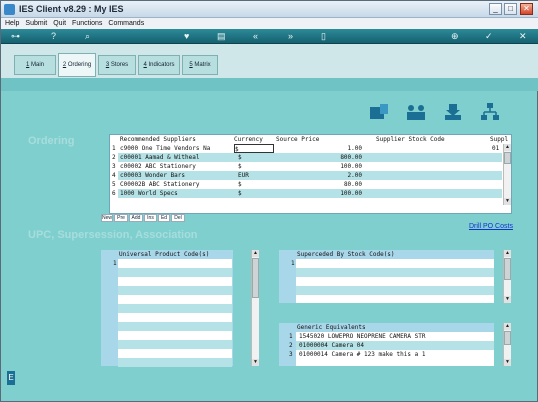 The height and width of the screenshot is (402, 538). What do you see at coordinates (77, 65) in the screenshot?
I see `tab-ordering: 2 Ordering` at bounding box center [77, 65].